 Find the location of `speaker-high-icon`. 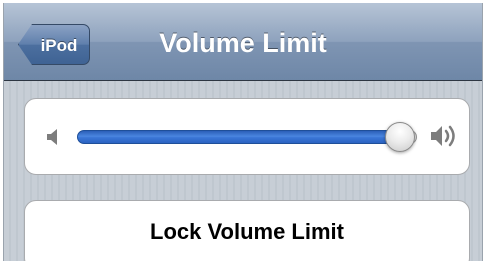

speaker-high-icon is located at coordinates (443, 136).